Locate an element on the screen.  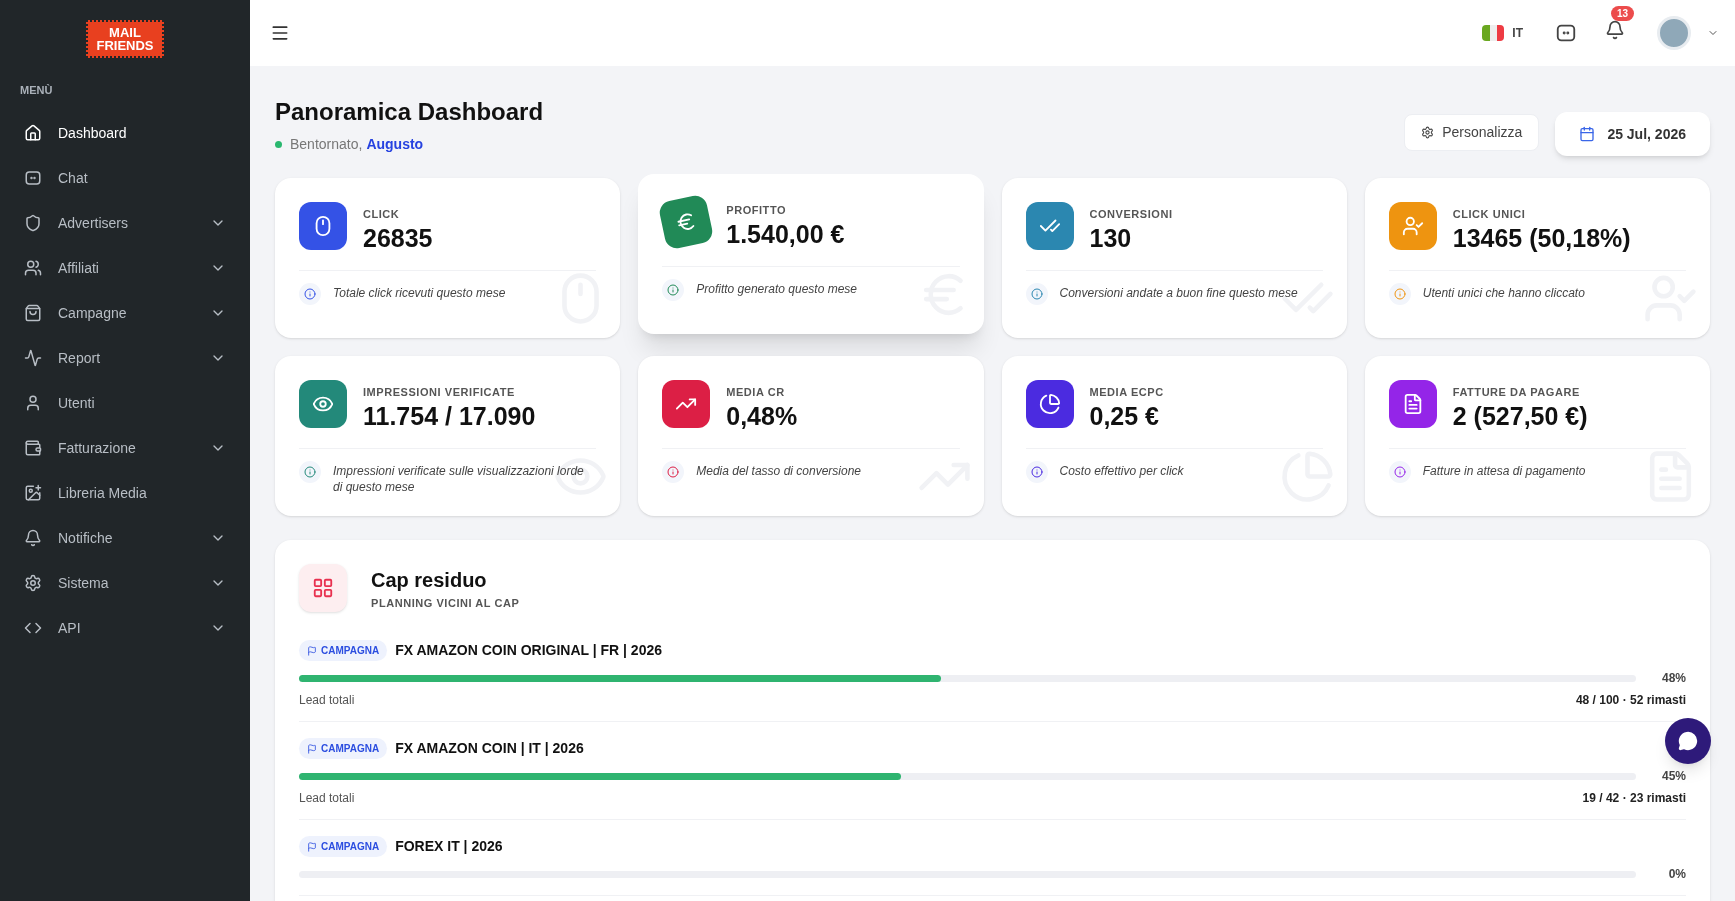
gear-icon is located at coordinates (1428, 132).